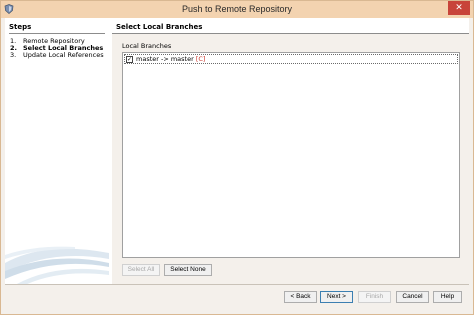  What do you see at coordinates (459, 8) in the screenshot?
I see `close-button: ✕` at bounding box center [459, 8].